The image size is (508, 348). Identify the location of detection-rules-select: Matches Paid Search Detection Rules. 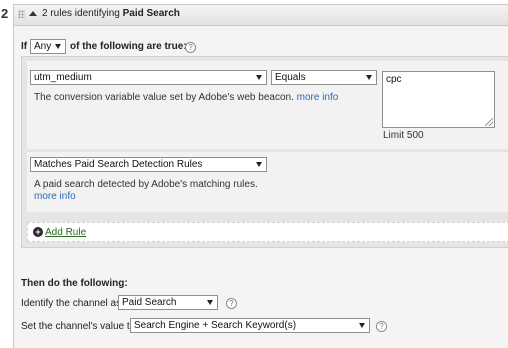
(148, 164).